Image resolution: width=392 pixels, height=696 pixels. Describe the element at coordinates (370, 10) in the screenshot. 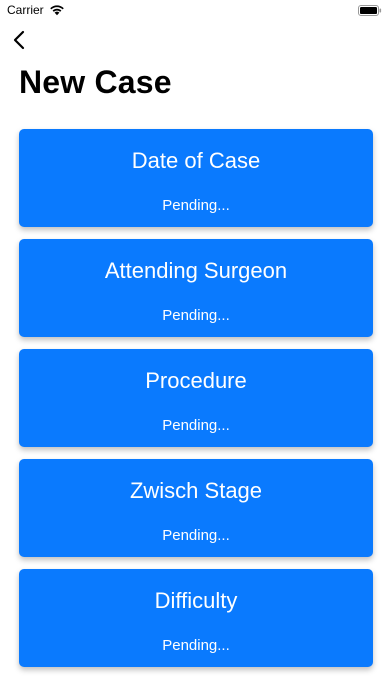

I see `battery-icon` at that location.